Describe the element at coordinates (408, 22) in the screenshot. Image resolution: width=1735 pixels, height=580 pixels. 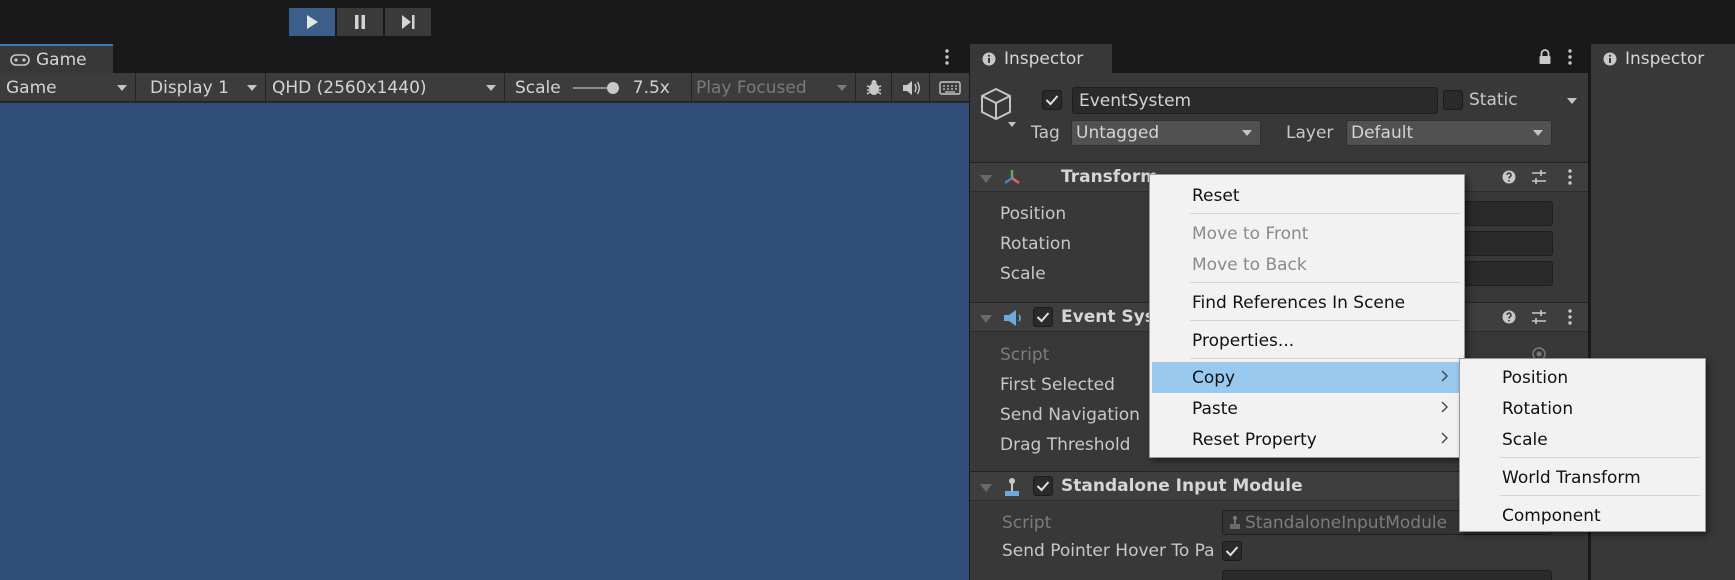
I see `step-button` at that location.